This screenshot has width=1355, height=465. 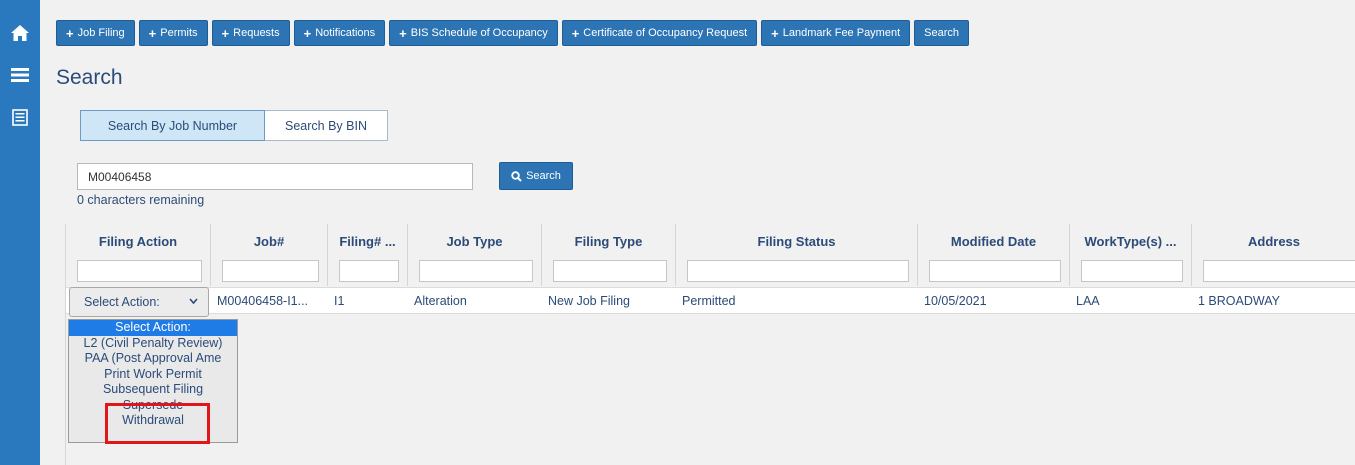 I want to click on highlight-annotation, so click(x=157, y=423).